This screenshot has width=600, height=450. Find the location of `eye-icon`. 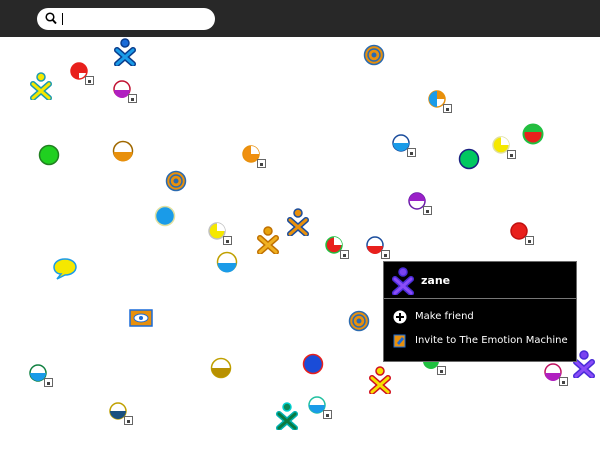

eye-icon is located at coordinates (141, 318).